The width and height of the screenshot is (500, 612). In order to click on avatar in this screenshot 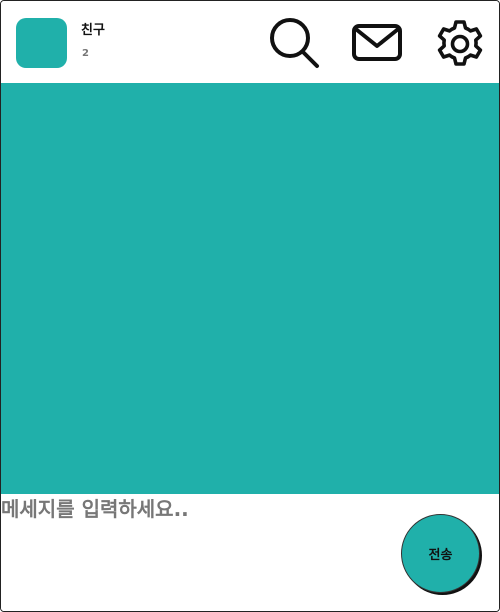, I will do `click(41, 43)`.